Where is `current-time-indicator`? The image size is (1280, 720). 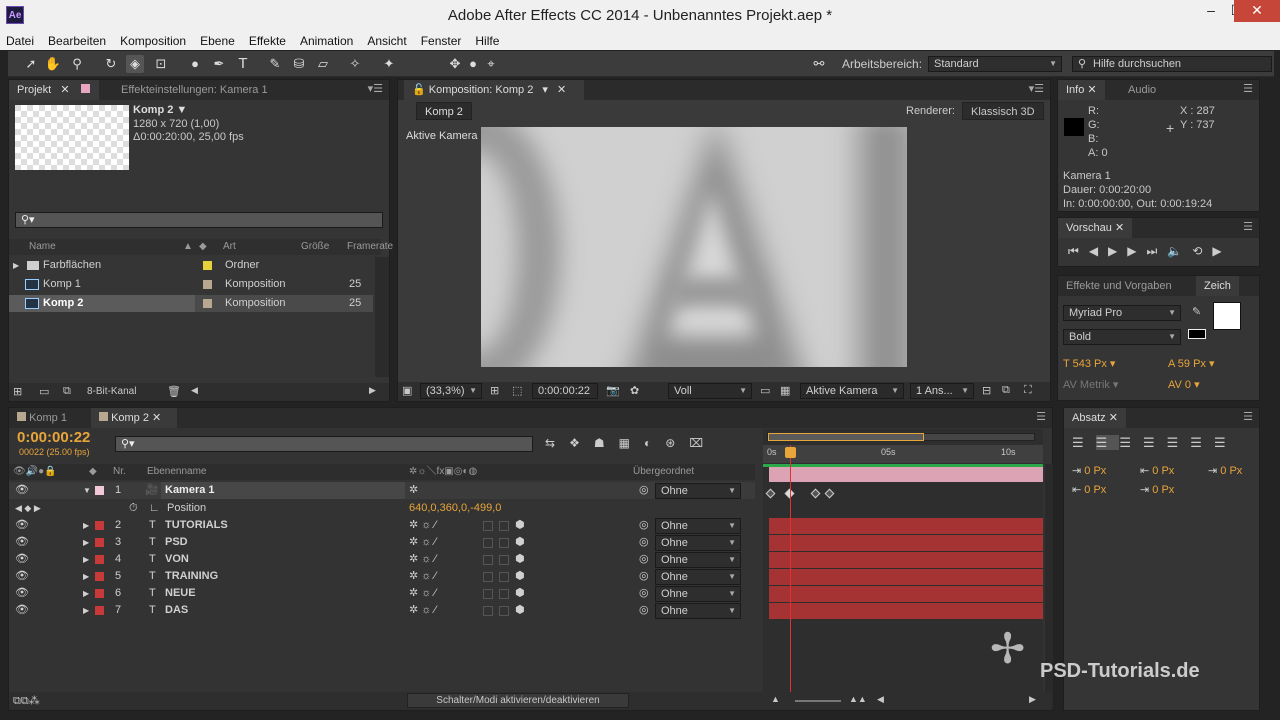
current-time-indicator is located at coordinates (790, 575).